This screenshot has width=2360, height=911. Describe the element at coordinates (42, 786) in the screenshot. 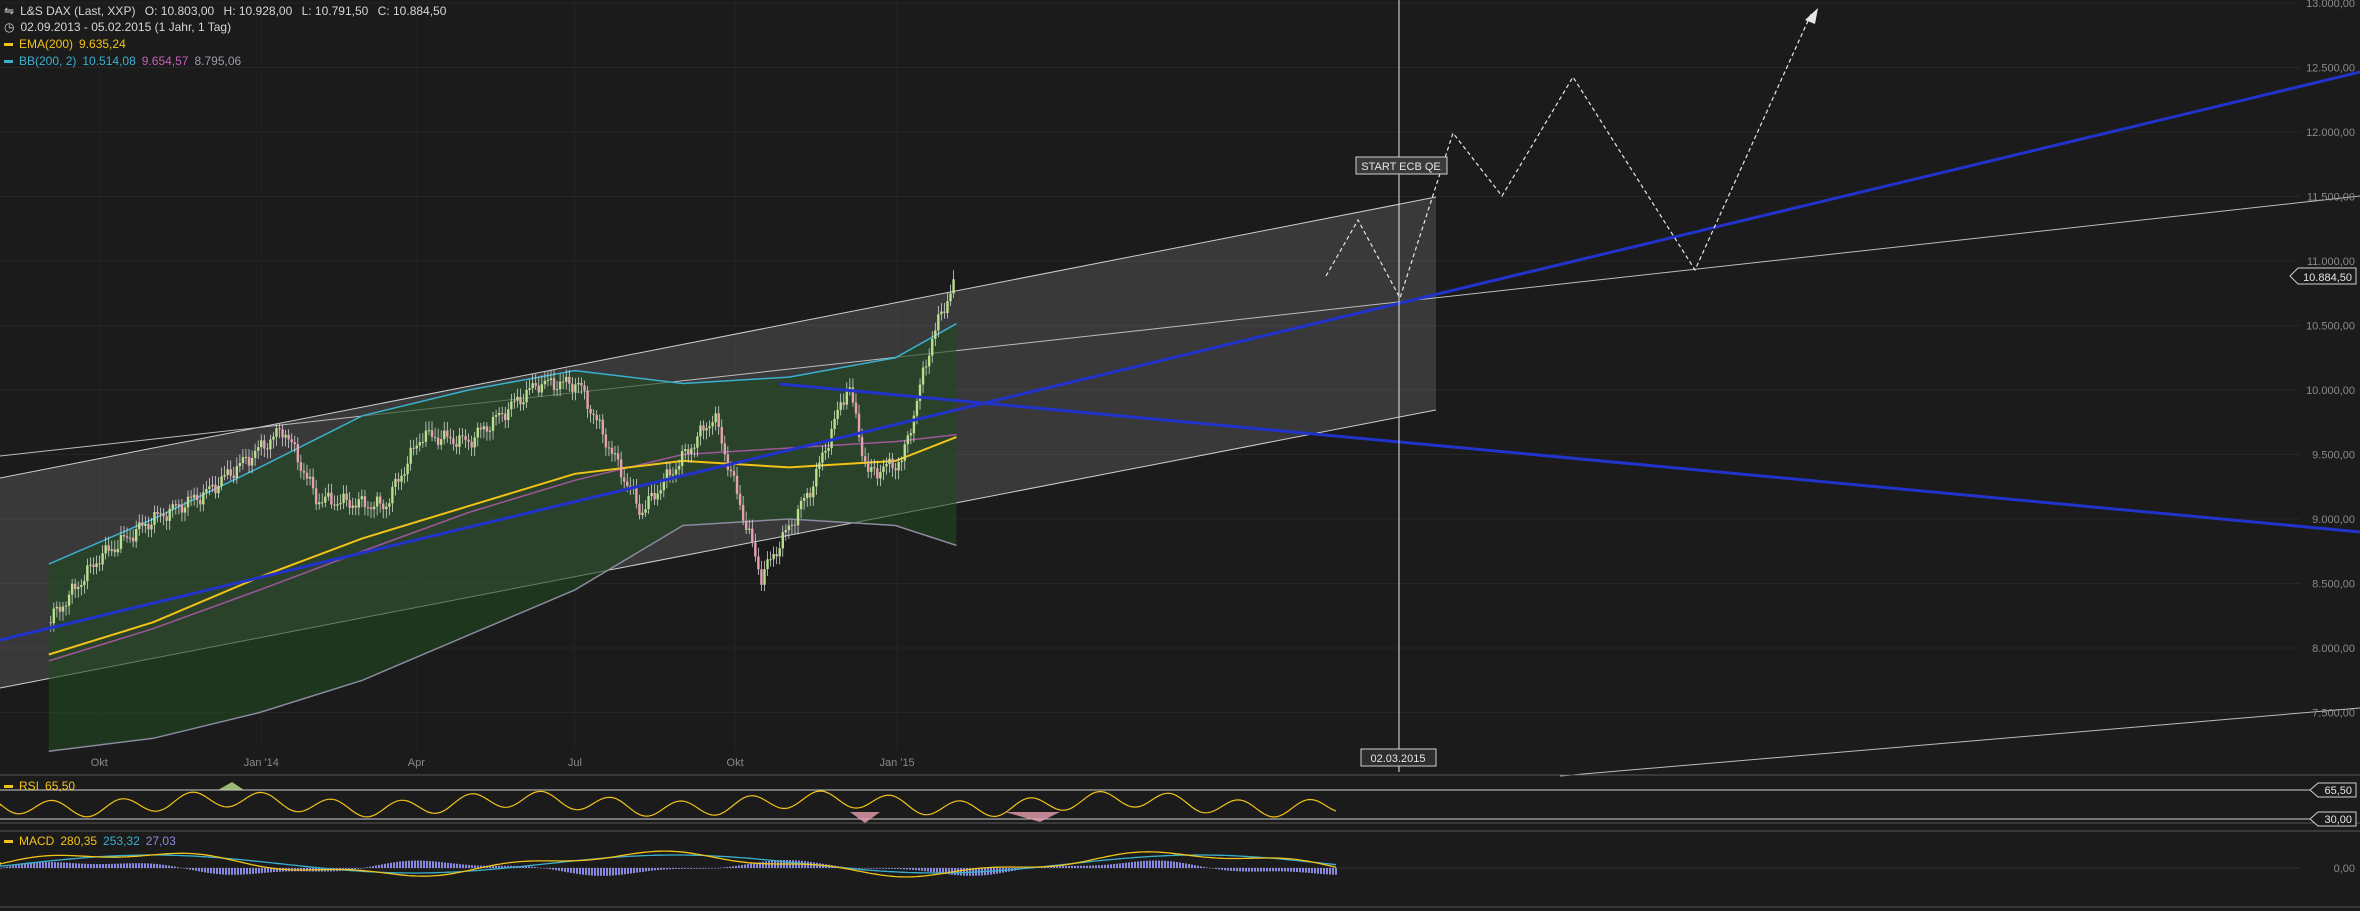

I see `rsi-legend: RSI 65,50` at that location.